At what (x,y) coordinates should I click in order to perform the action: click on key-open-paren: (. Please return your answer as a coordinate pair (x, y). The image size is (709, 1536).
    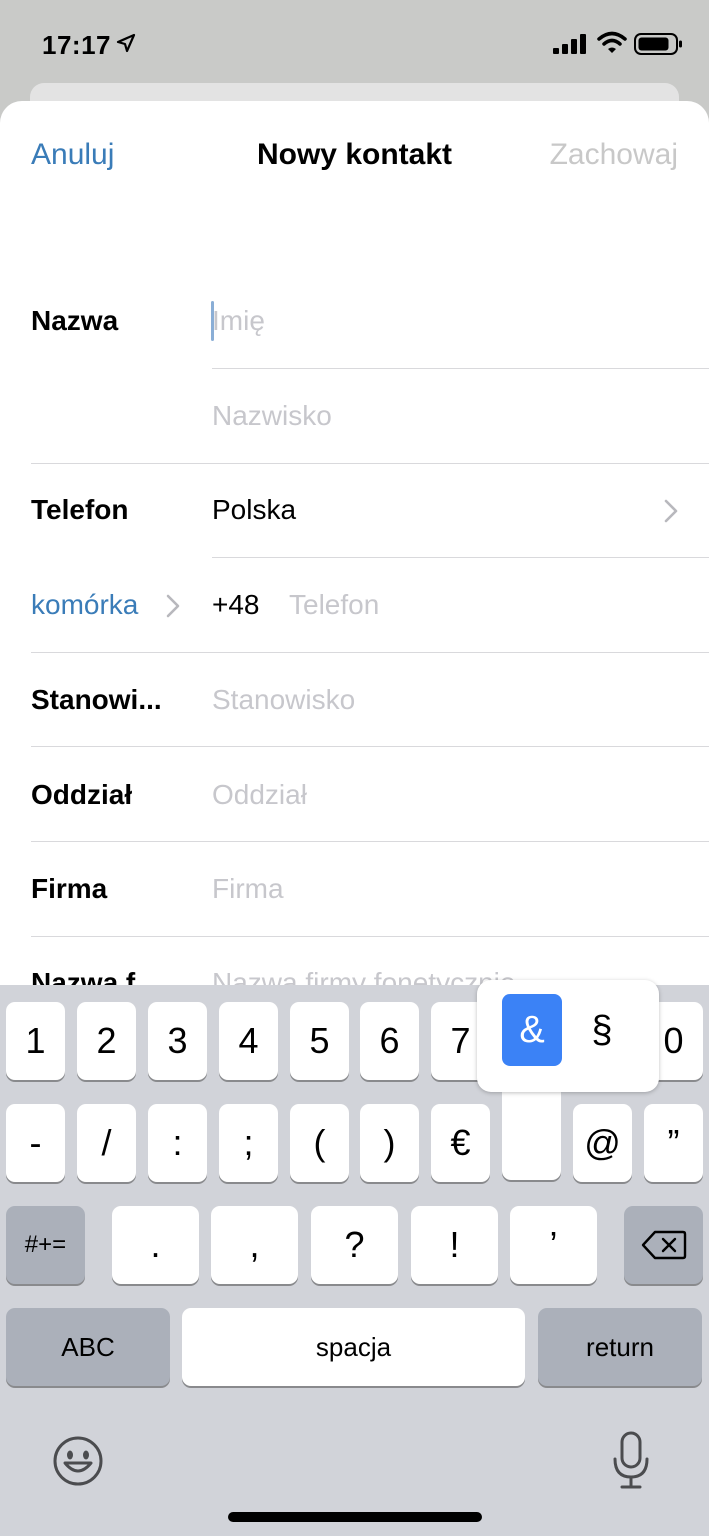
    Looking at the image, I should click on (319, 1143).